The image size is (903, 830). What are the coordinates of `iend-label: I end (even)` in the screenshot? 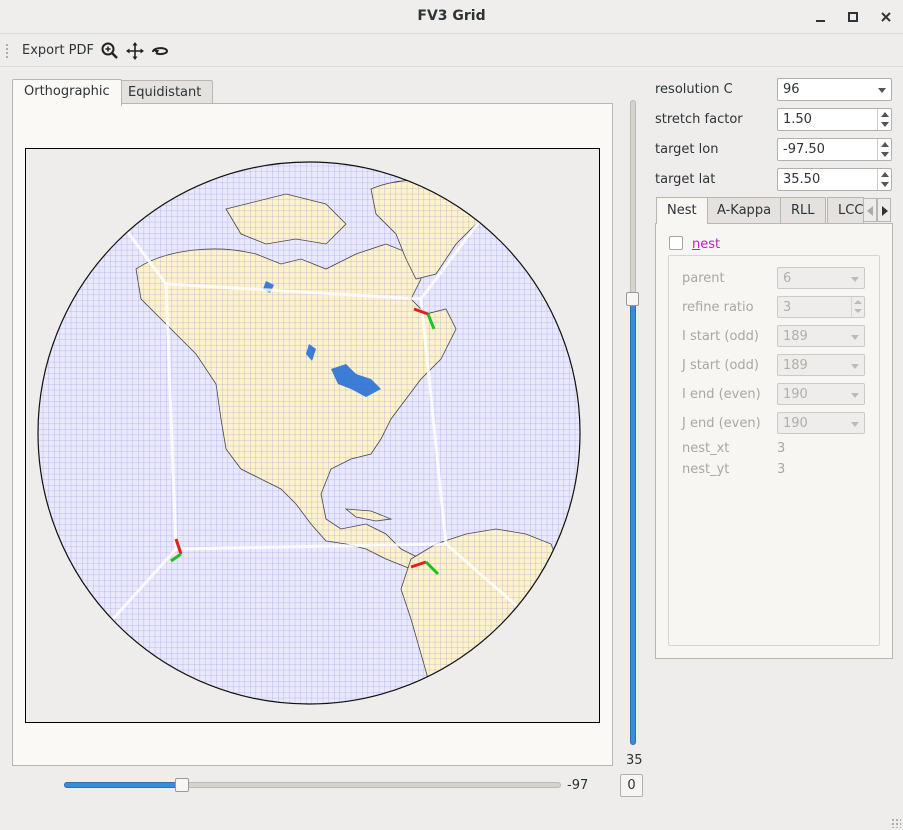 It's located at (721, 394).